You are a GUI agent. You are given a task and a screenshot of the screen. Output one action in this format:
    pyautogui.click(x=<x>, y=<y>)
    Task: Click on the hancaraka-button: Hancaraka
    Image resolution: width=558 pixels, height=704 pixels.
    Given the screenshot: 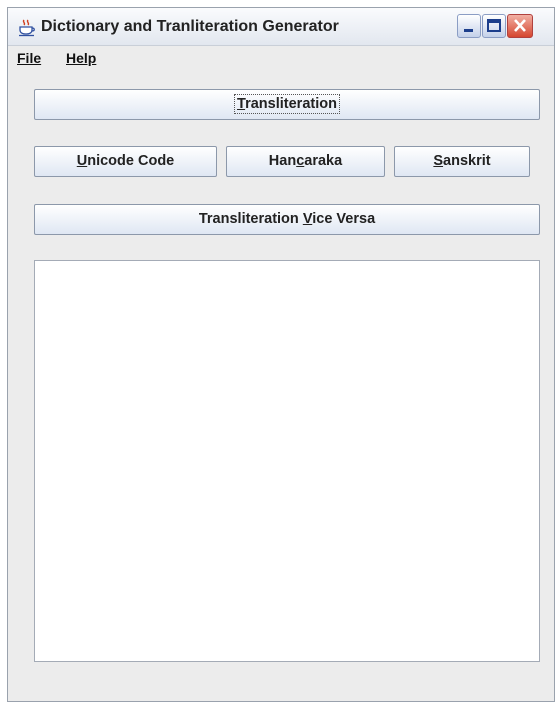 What is the action you would take?
    pyautogui.click(x=305, y=161)
    